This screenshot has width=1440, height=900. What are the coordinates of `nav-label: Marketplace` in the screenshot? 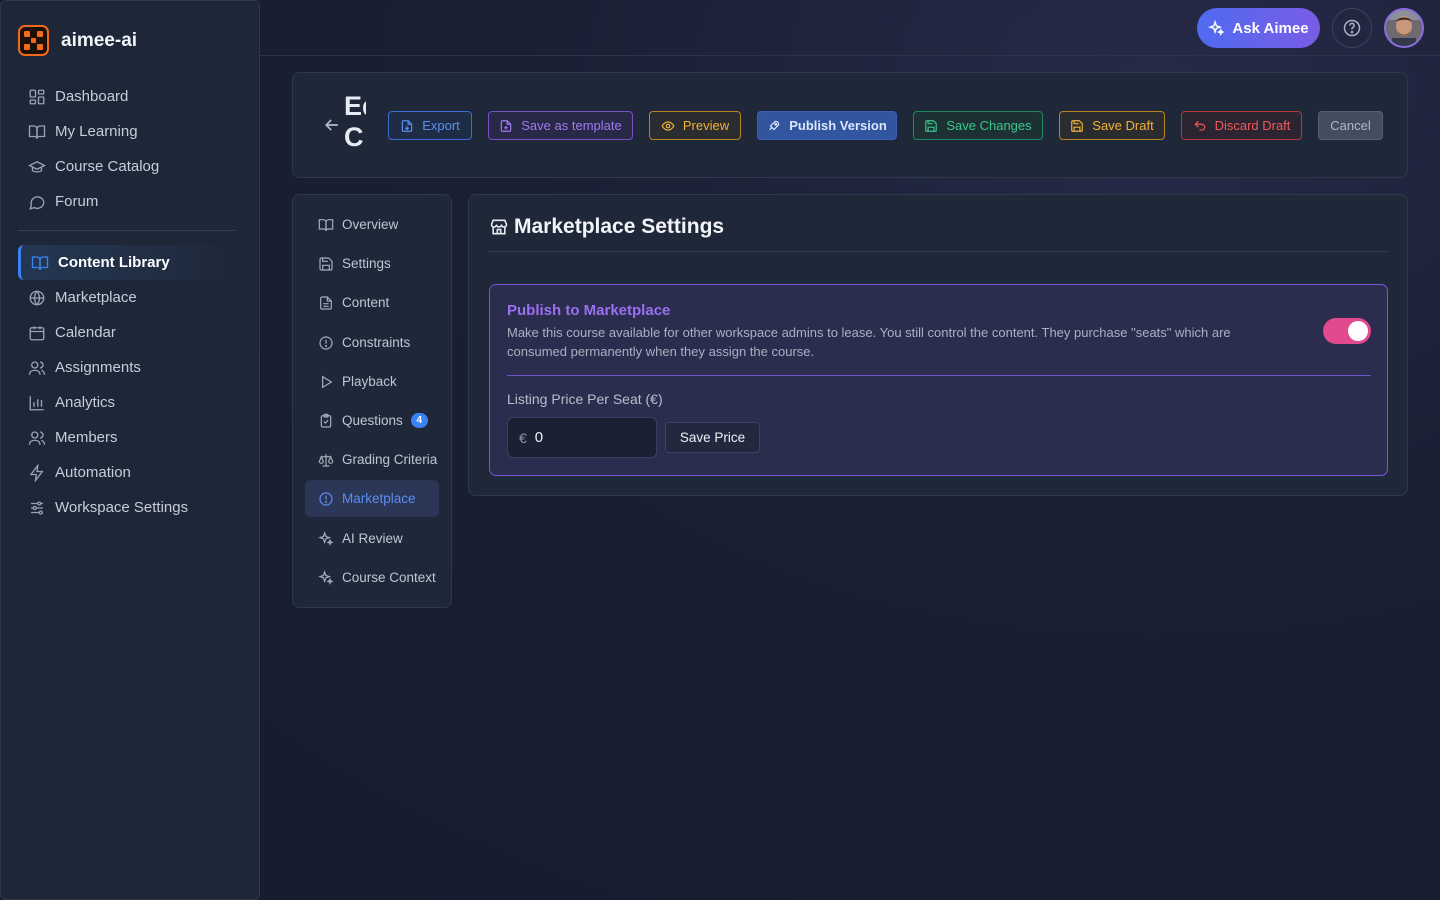 It's located at (96, 297).